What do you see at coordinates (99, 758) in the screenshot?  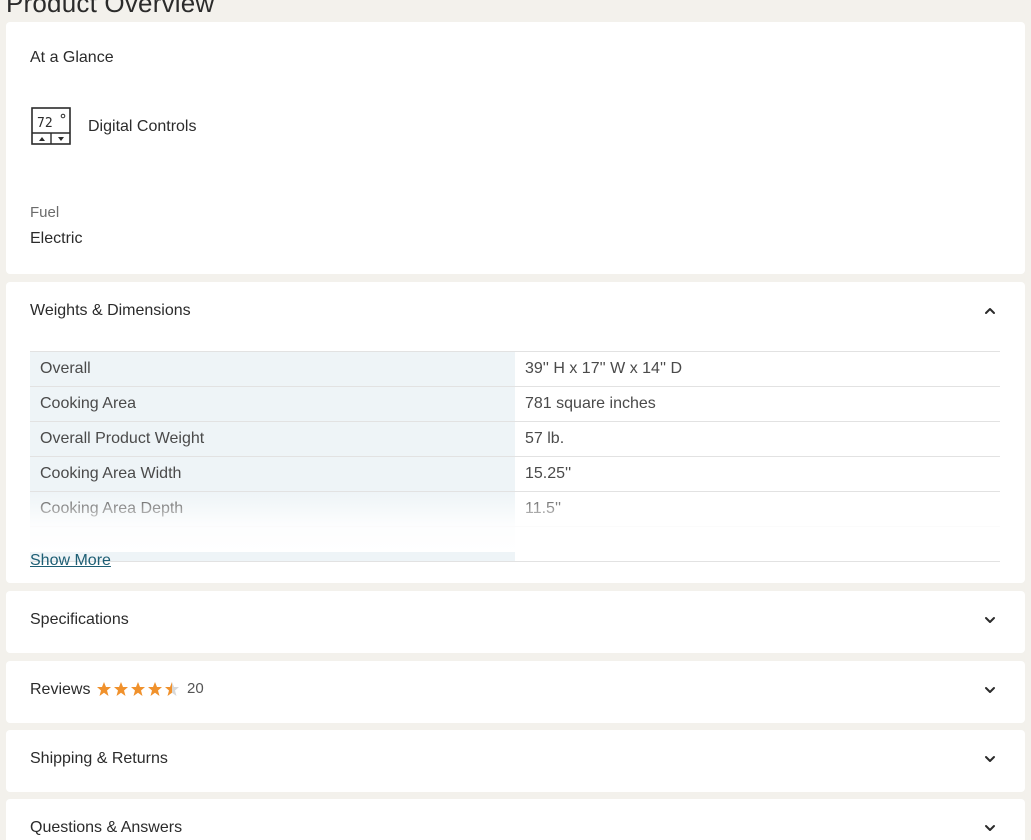 I see `shipping-returns-title: Shipping & Returns` at bounding box center [99, 758].